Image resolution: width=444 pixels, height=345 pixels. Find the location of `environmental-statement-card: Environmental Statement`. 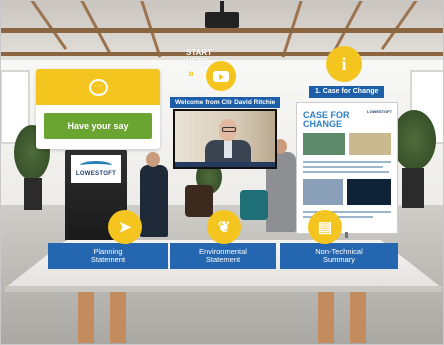

environmental-statement-card: Environmental Statement is located at coordinates (223, 256).